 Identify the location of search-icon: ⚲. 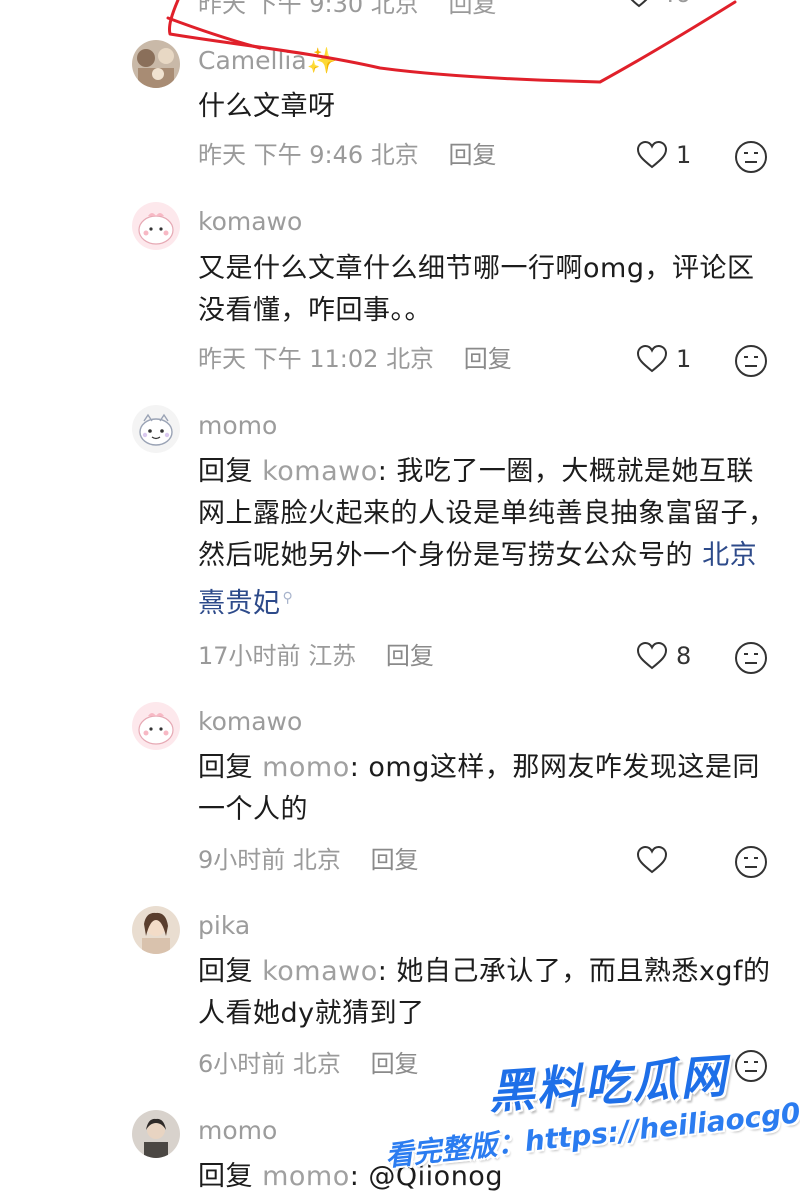
(288, 598).